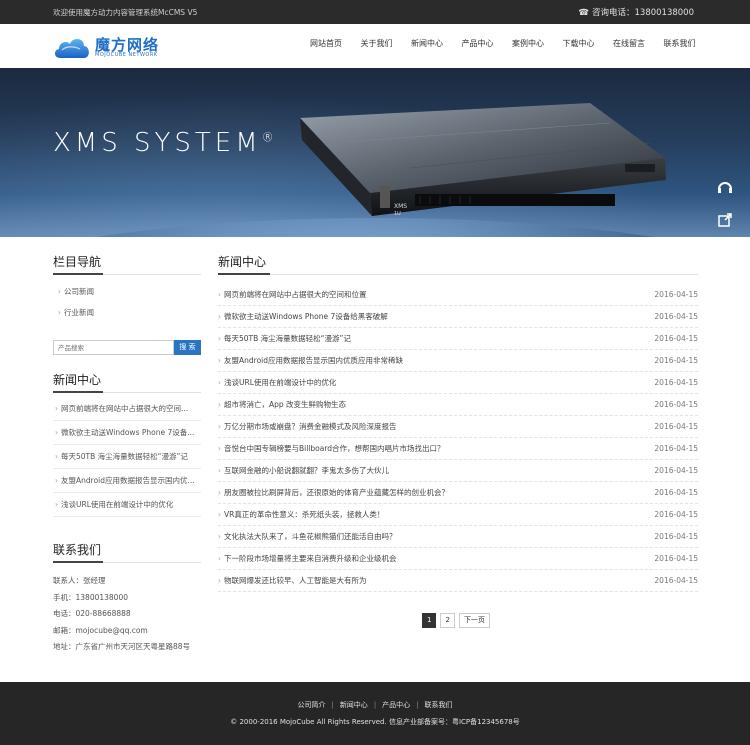 Image resolution: width=750 pixels, height=745 pixels. What do you see at coordinates (79, 580) in the screenshot?
I see `contact-person: 联系人：张经理` at bounding box center [79, 580].